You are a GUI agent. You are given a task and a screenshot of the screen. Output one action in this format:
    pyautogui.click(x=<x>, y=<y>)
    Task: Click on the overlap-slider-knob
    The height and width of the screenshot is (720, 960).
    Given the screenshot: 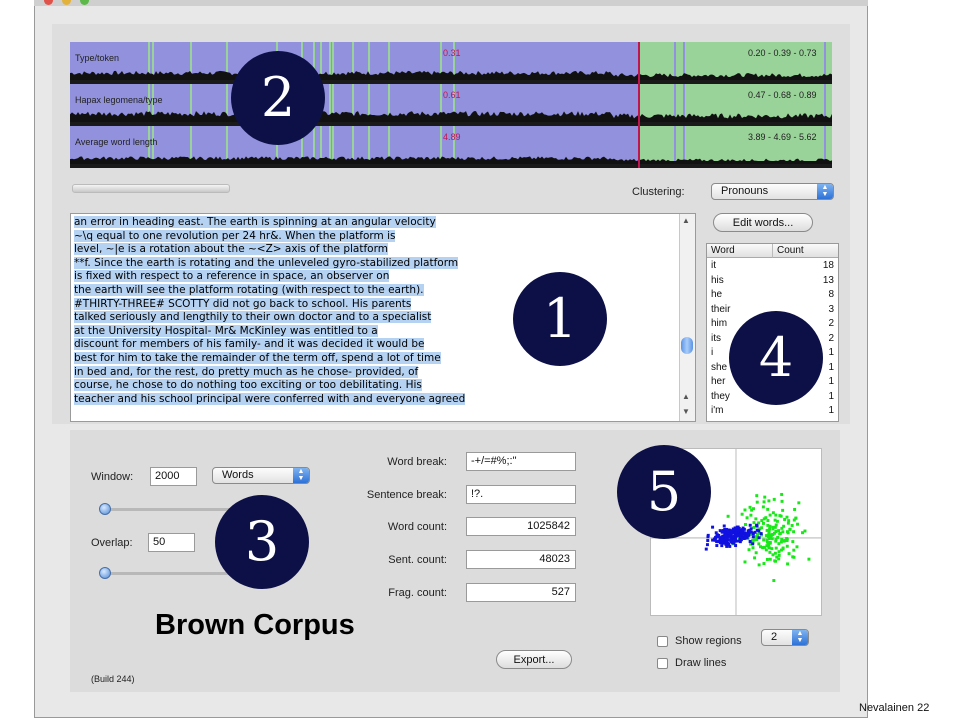 What is the action you would take?
    pyautogui.click(x=105, y=573)
    